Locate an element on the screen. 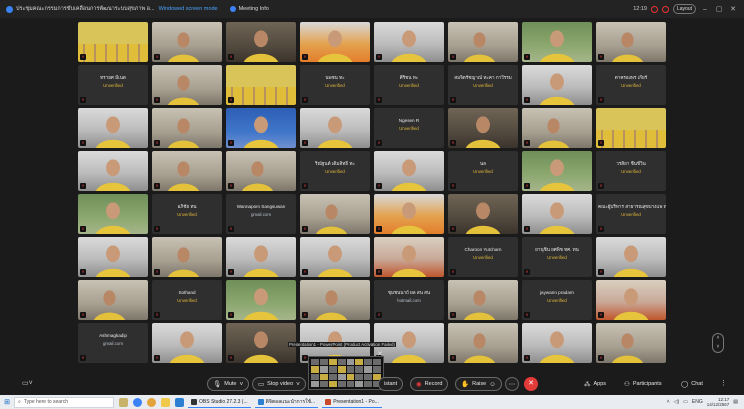 The height and width of the screenshot is (409, 744). participant-name-tile: นพชน ทะ Unverified is located at coordinates (335, 85).